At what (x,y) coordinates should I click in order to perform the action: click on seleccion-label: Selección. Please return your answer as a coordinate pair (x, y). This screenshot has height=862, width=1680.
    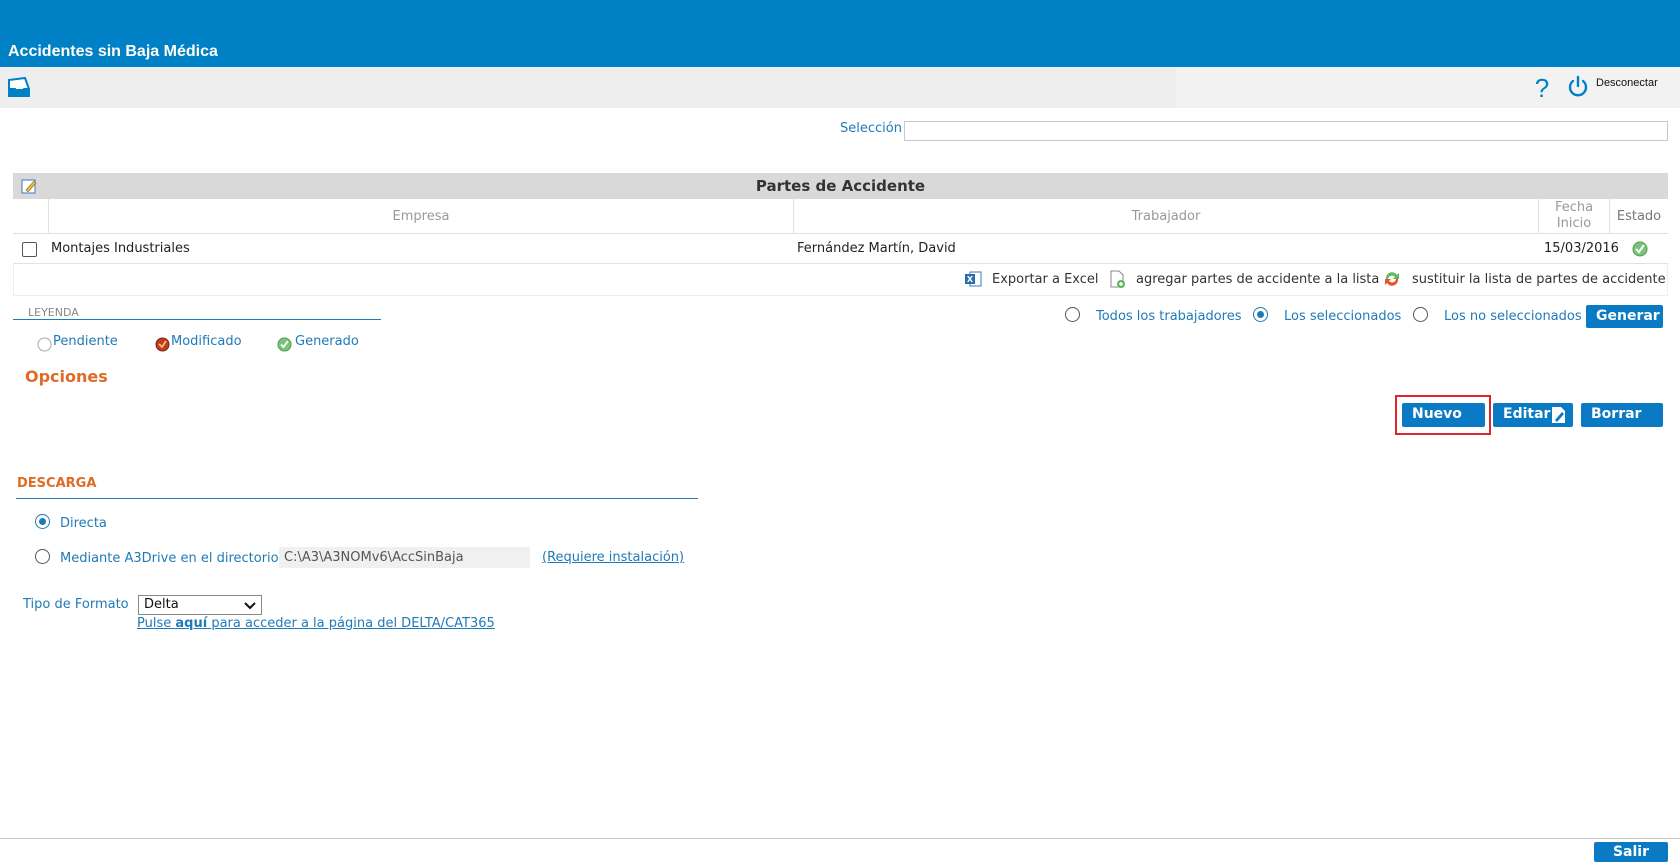
    Looking at the image, I should click on (871, 128).